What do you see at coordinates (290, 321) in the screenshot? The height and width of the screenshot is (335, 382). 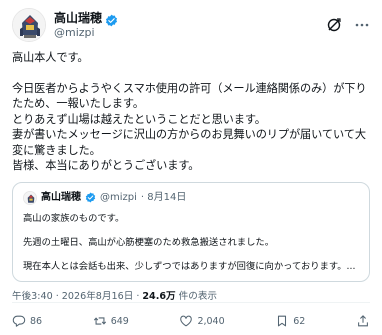 I see `bookmark-button: 62` at bounding box center [290, 321].